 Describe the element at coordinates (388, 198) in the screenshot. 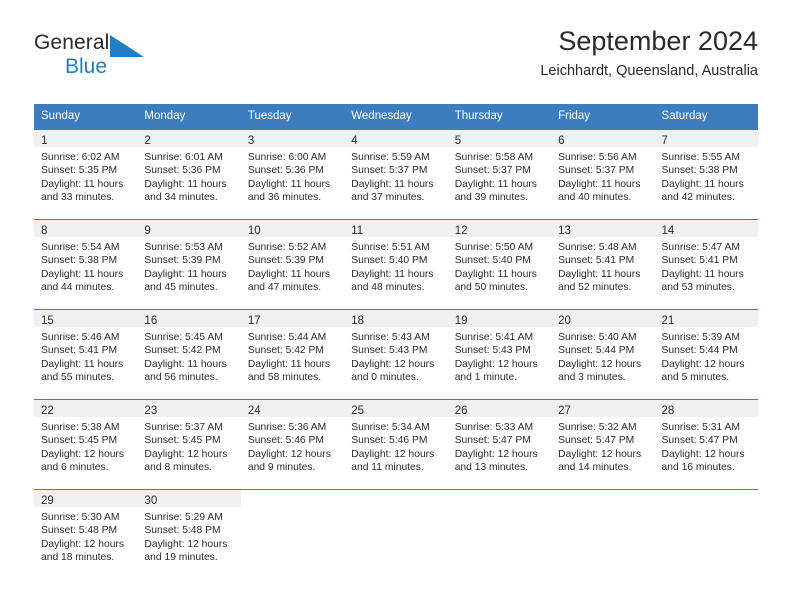

I see `daylight-text-line2: and 37 minutes.` at that location.